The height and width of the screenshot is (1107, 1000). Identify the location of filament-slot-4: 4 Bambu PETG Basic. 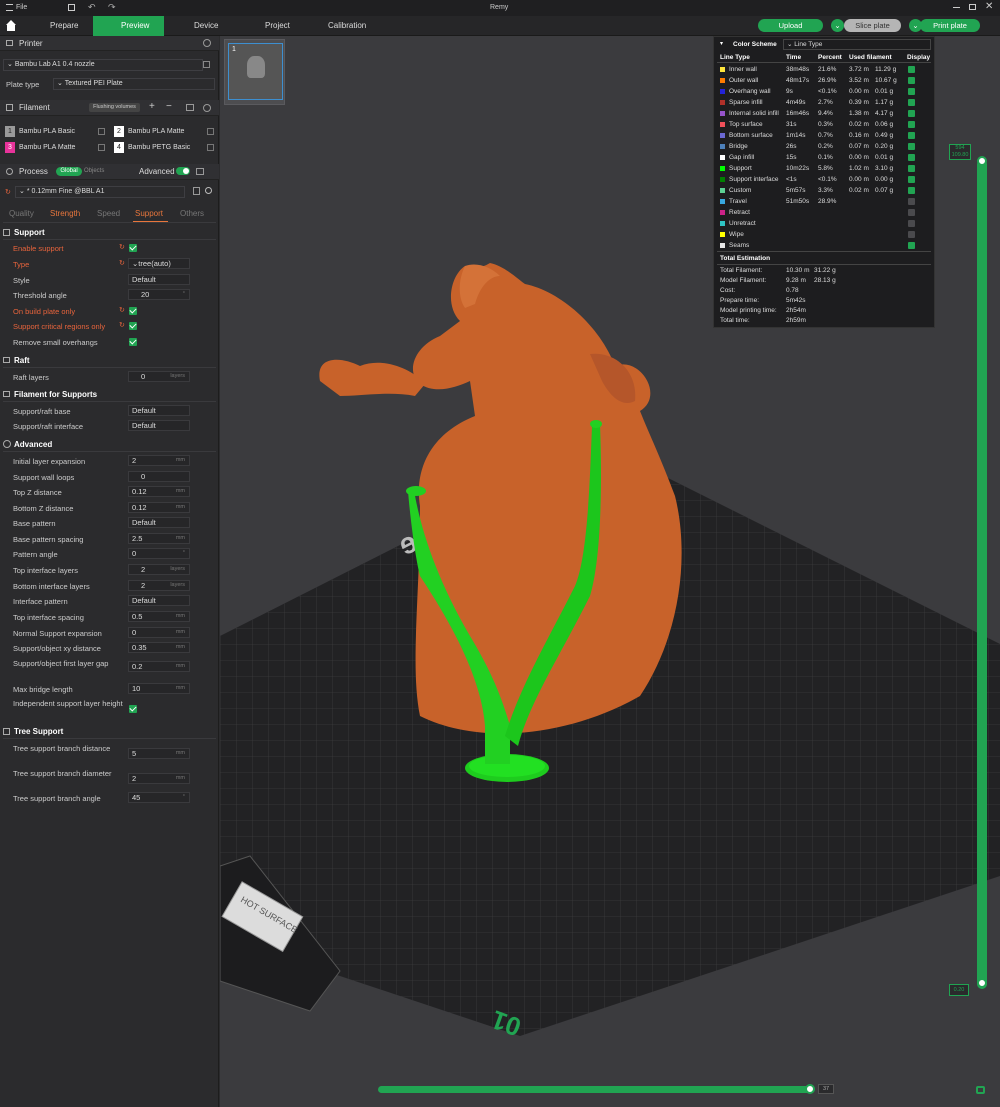
(165, 148).